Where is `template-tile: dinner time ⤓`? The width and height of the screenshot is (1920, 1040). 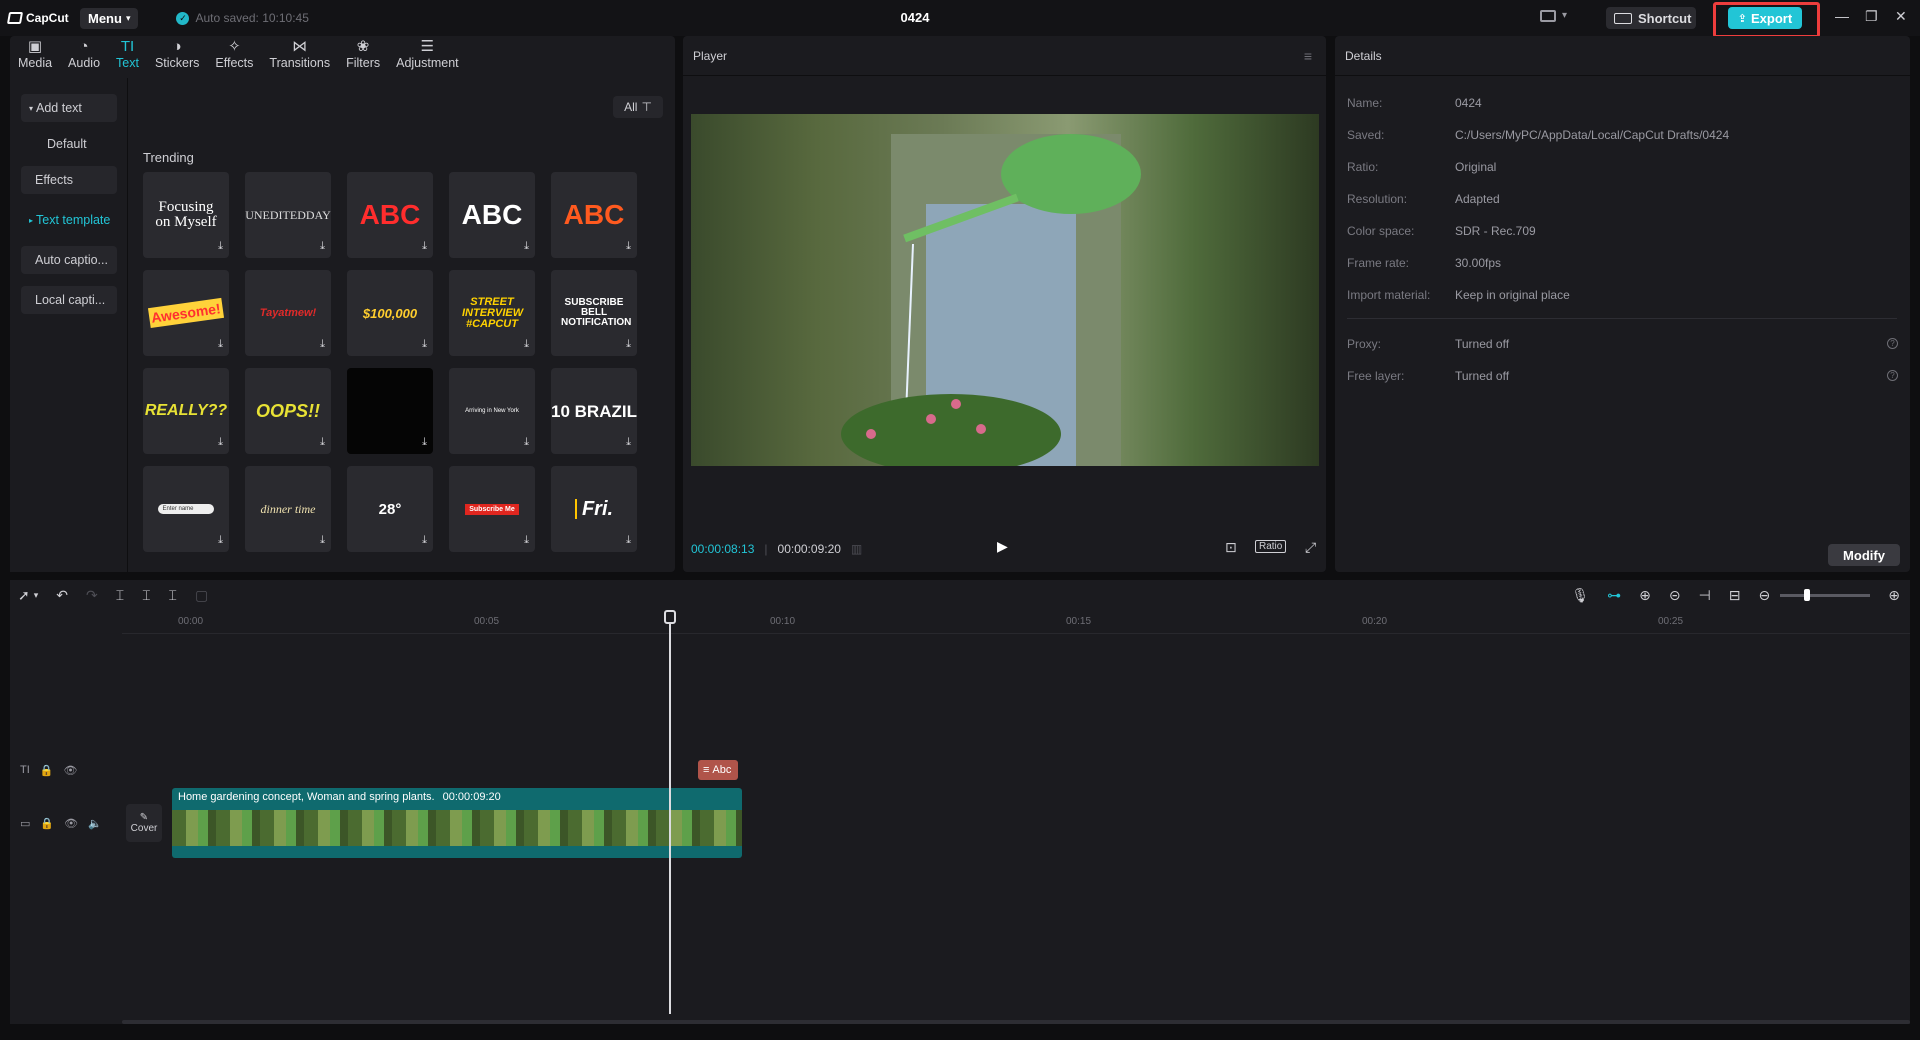
template-tile: dinner time ⤓ is located at coordinates (288, 509).